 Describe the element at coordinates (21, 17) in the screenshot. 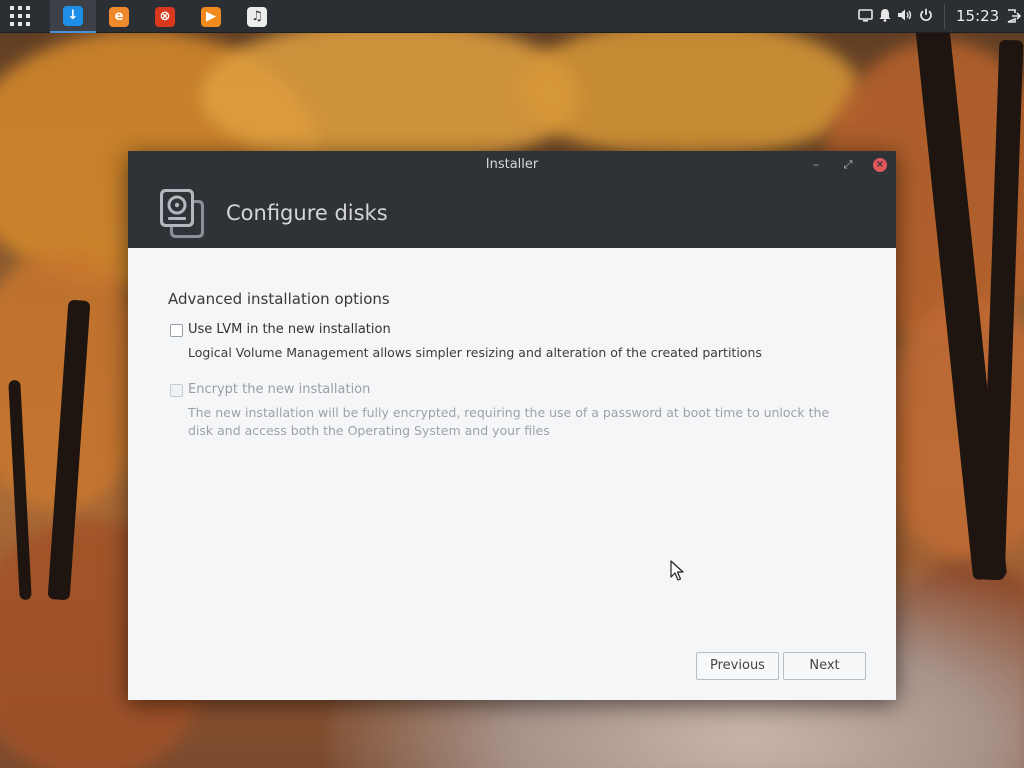

I see `app-launcher-grid-icon` at that location.